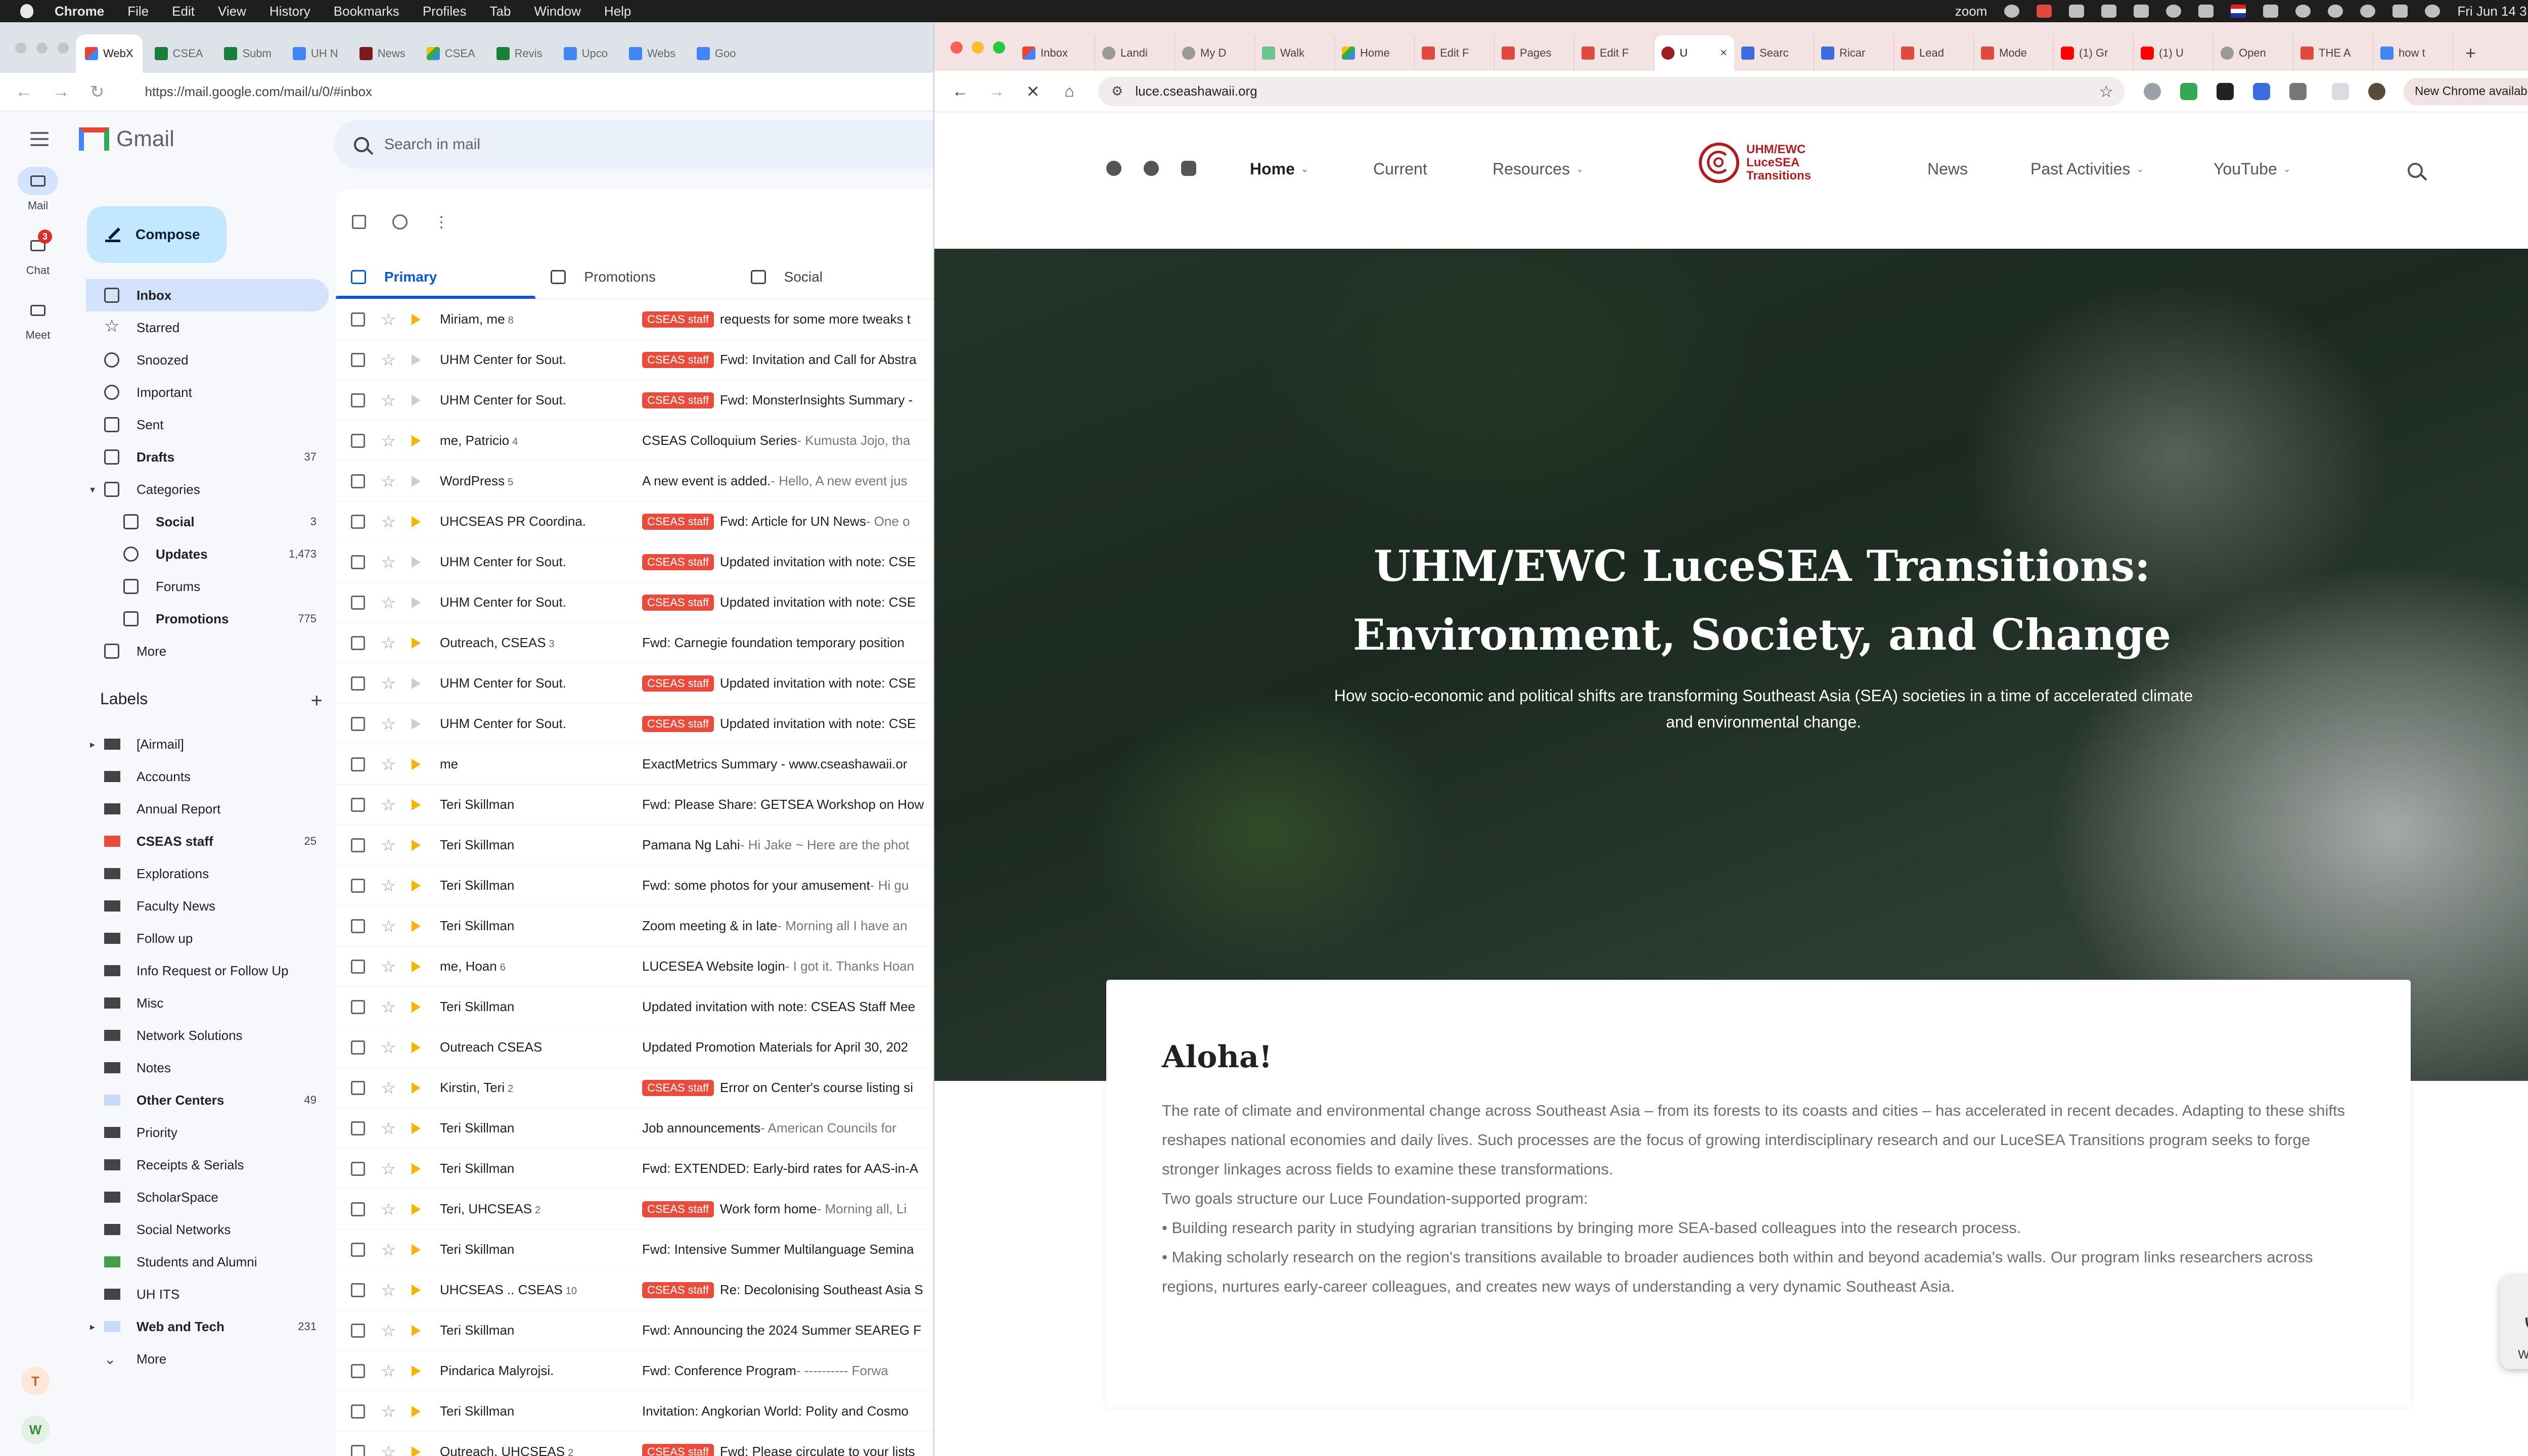  Describe the element at coordinates (98, 92) in the screenshot. I see `reload-icon: ↻` at that location.